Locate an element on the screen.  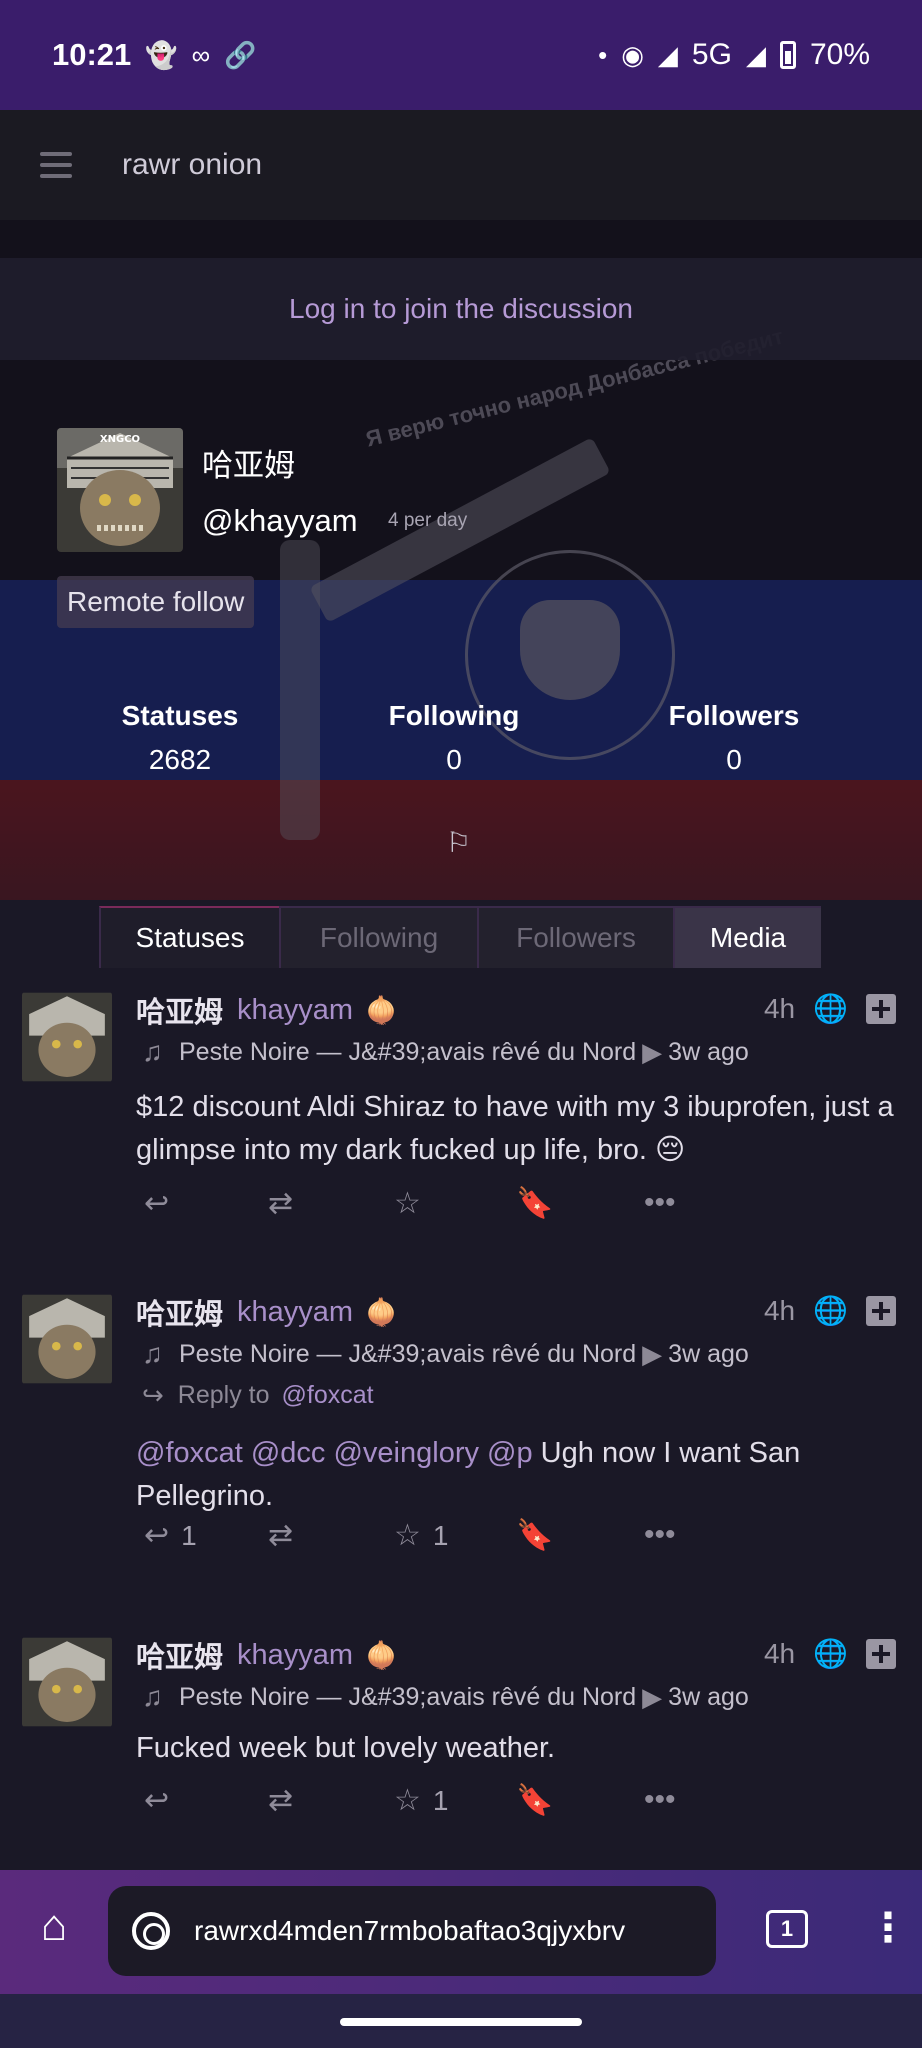
browser-toolbar: ⌂ rawrxd4mden7rmbobaftao3qjyxbrv 1 ⋮ is located at coordinates (461, 1932).